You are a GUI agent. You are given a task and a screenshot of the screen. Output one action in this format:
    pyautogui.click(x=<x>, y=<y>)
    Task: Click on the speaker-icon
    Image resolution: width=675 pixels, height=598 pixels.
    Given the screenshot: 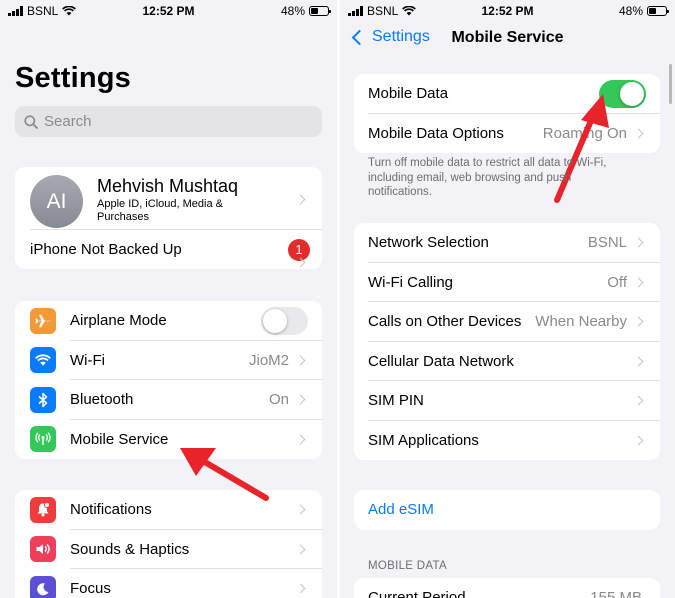 What is the action you would take?
    pyautogui.click(x=43, y=549)
    